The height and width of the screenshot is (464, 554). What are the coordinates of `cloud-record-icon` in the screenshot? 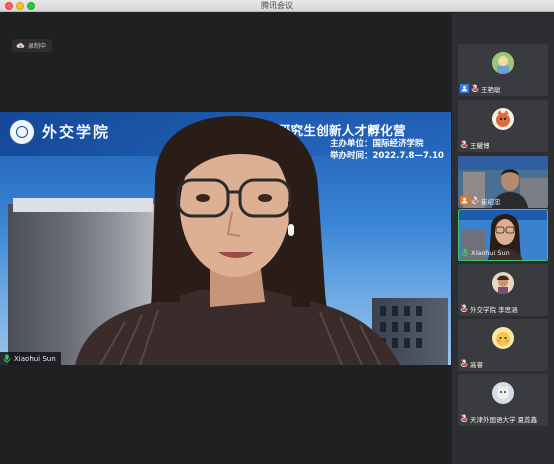 It's located at (20, 45).